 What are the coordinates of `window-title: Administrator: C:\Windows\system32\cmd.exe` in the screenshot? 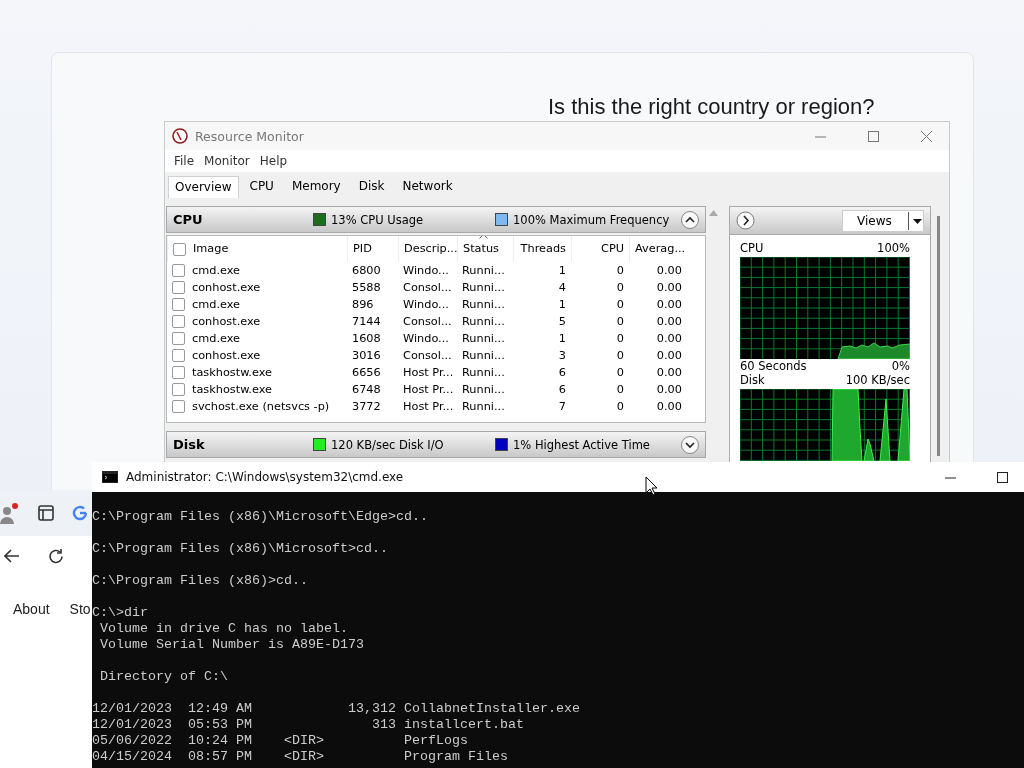 It's located at (265, 477).